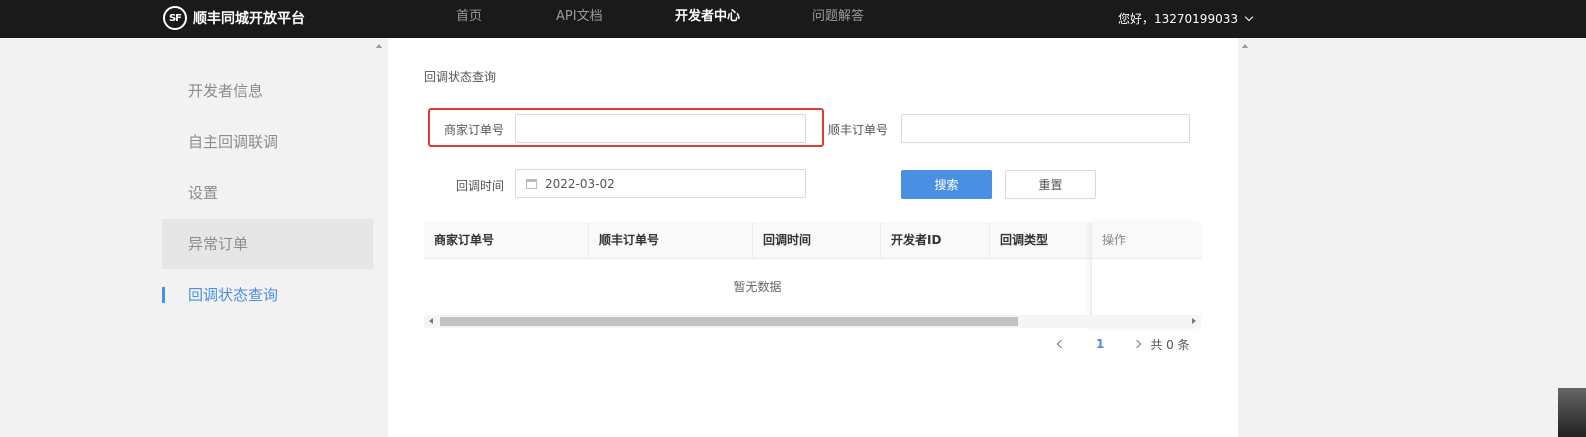 The height and width of the screenshot is (437, 1586). Describe the element at coordinates (707, 19) in the screenshot. I see `nav-developer-center: 开发者中心` at that location.